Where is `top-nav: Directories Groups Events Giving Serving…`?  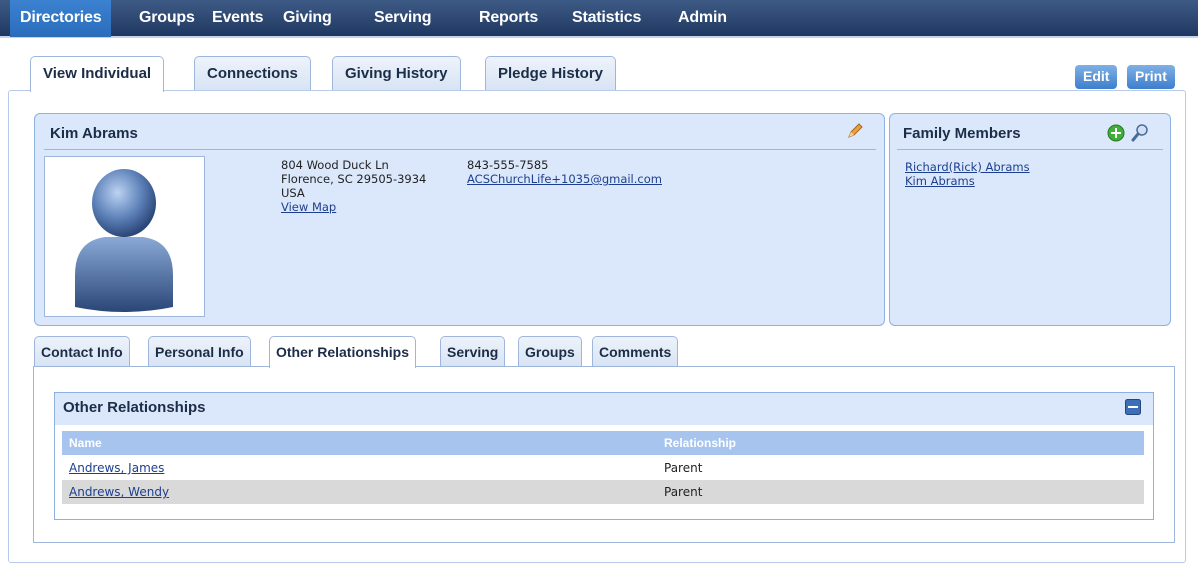
top-nav: Directories Groups Events Giving Serving… is located at coordinates (599, 19).